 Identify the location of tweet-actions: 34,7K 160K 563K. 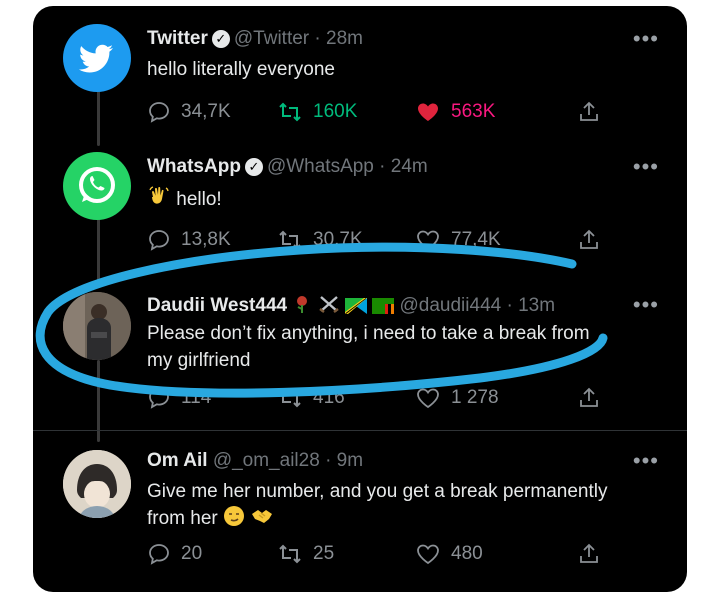
(377, 114).